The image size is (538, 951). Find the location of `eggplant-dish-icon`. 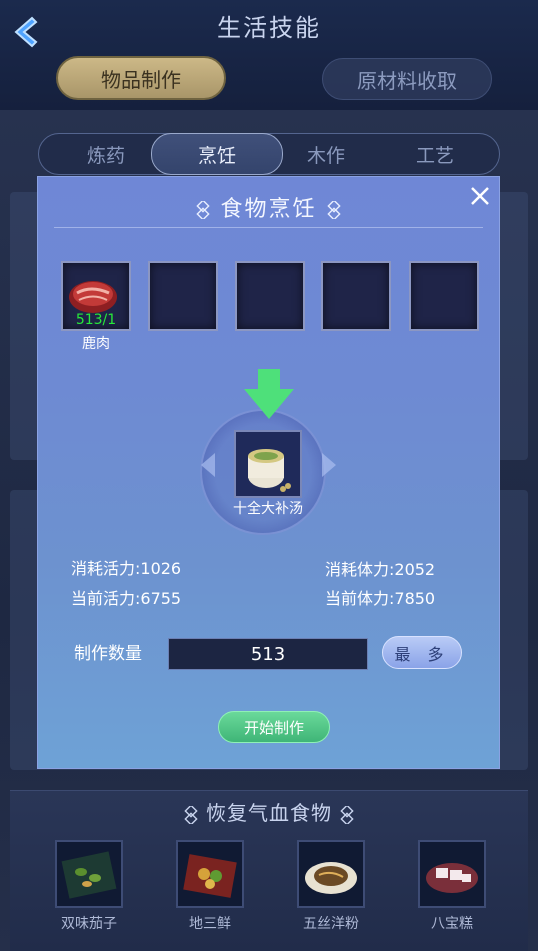

eggplant-dish-icon is located at coordinates (89, 875).